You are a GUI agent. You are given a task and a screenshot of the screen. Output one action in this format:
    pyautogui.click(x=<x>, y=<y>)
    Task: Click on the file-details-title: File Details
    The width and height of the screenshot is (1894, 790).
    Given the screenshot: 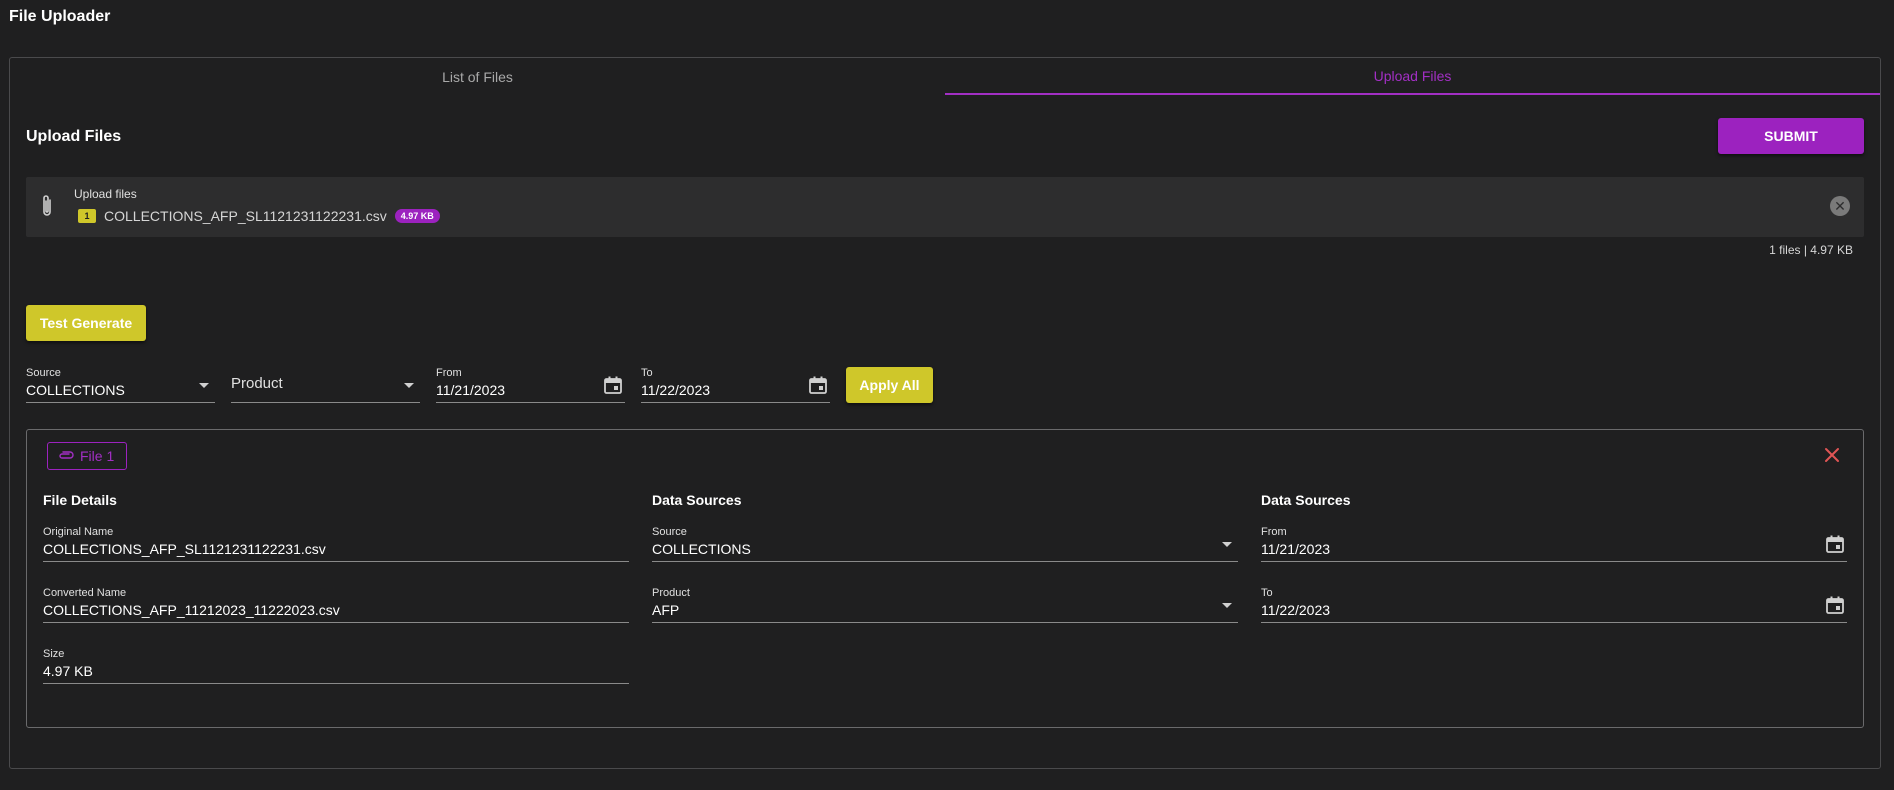 What is the action you would take?
    pyautogui.click(x=80, y=500)
    